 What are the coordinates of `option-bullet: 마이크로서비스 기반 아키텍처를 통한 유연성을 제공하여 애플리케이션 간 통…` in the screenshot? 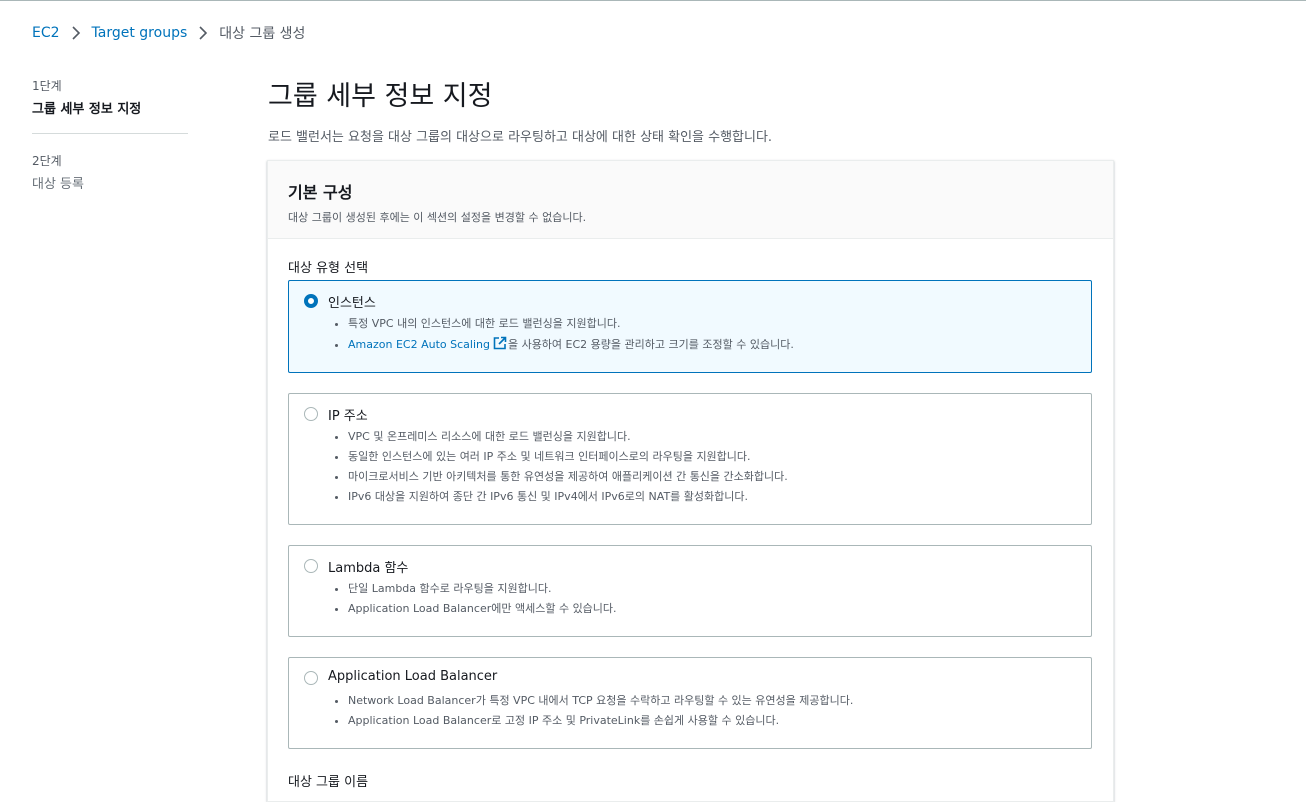 It's located at (568, 479).